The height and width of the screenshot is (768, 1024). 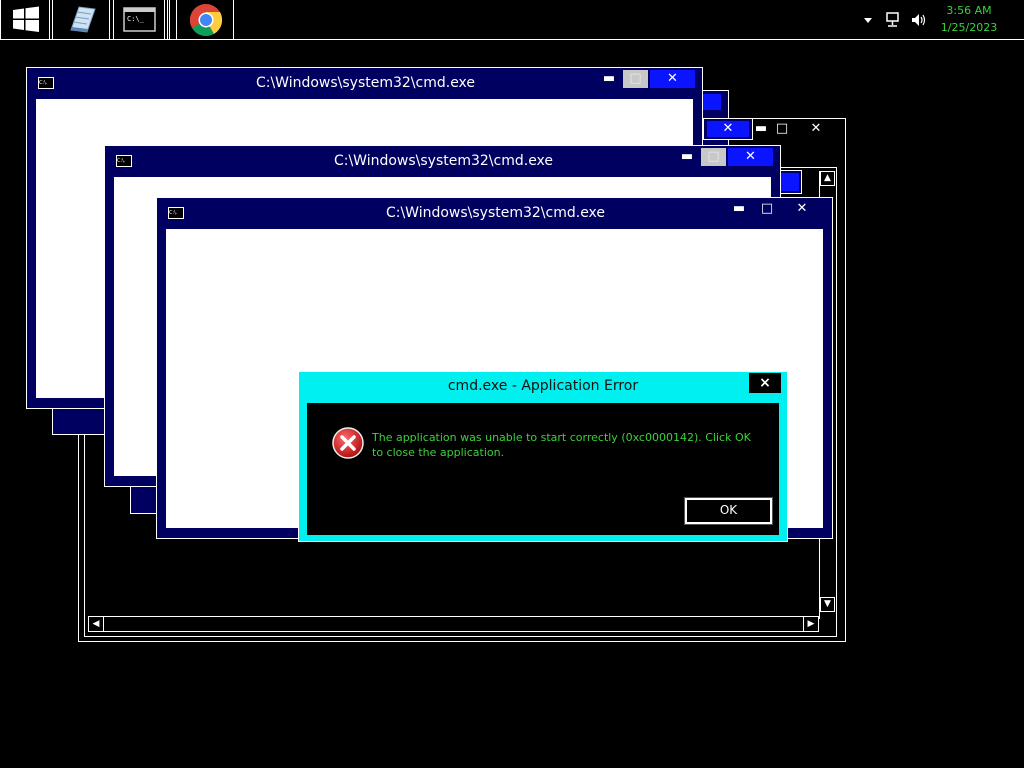 I want to click on clock-time: 3:56 AM, so click(x=969, y=10).